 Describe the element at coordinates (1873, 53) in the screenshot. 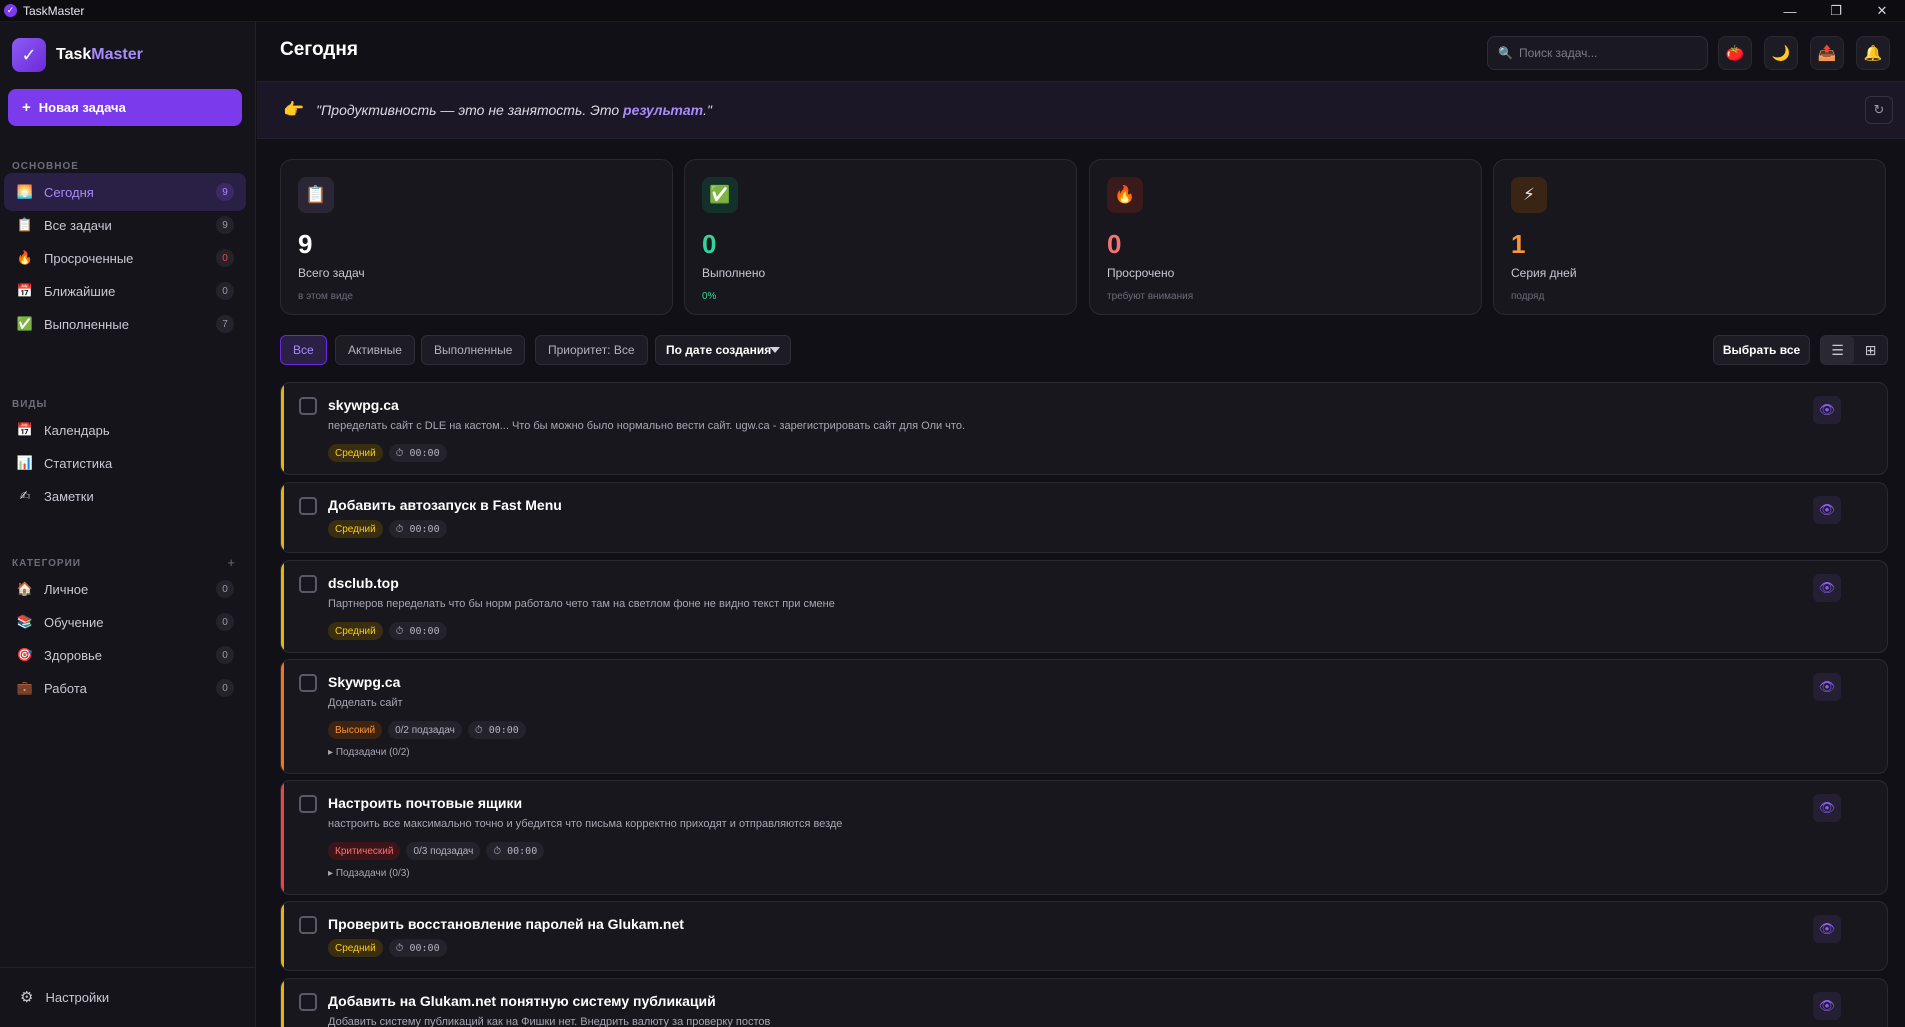

I see `bell-icon: 🔔` at that location.